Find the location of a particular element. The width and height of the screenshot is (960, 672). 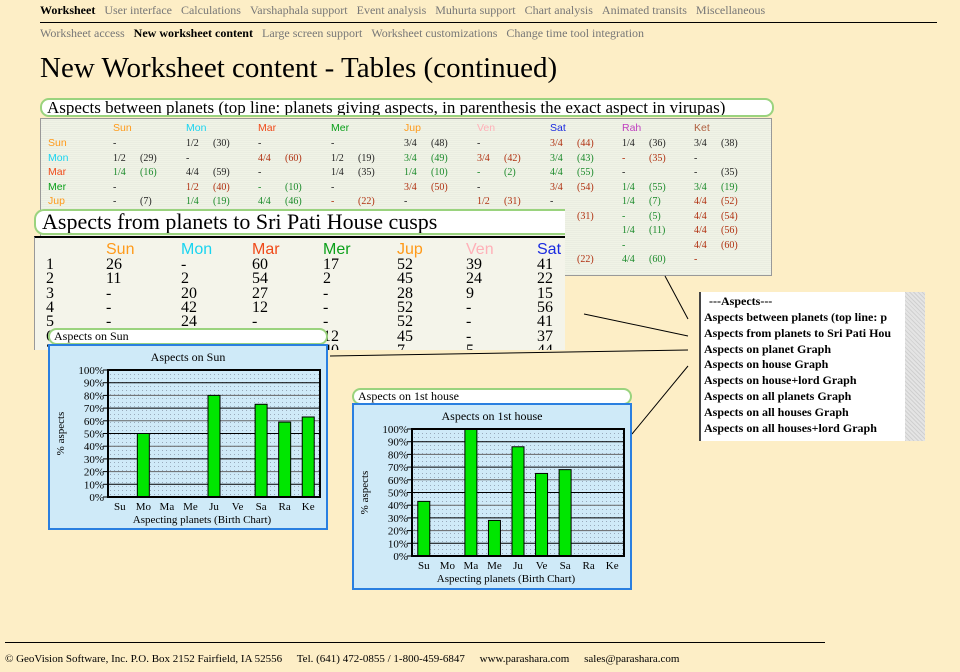

connector-line is located at coordinates (636, 325).